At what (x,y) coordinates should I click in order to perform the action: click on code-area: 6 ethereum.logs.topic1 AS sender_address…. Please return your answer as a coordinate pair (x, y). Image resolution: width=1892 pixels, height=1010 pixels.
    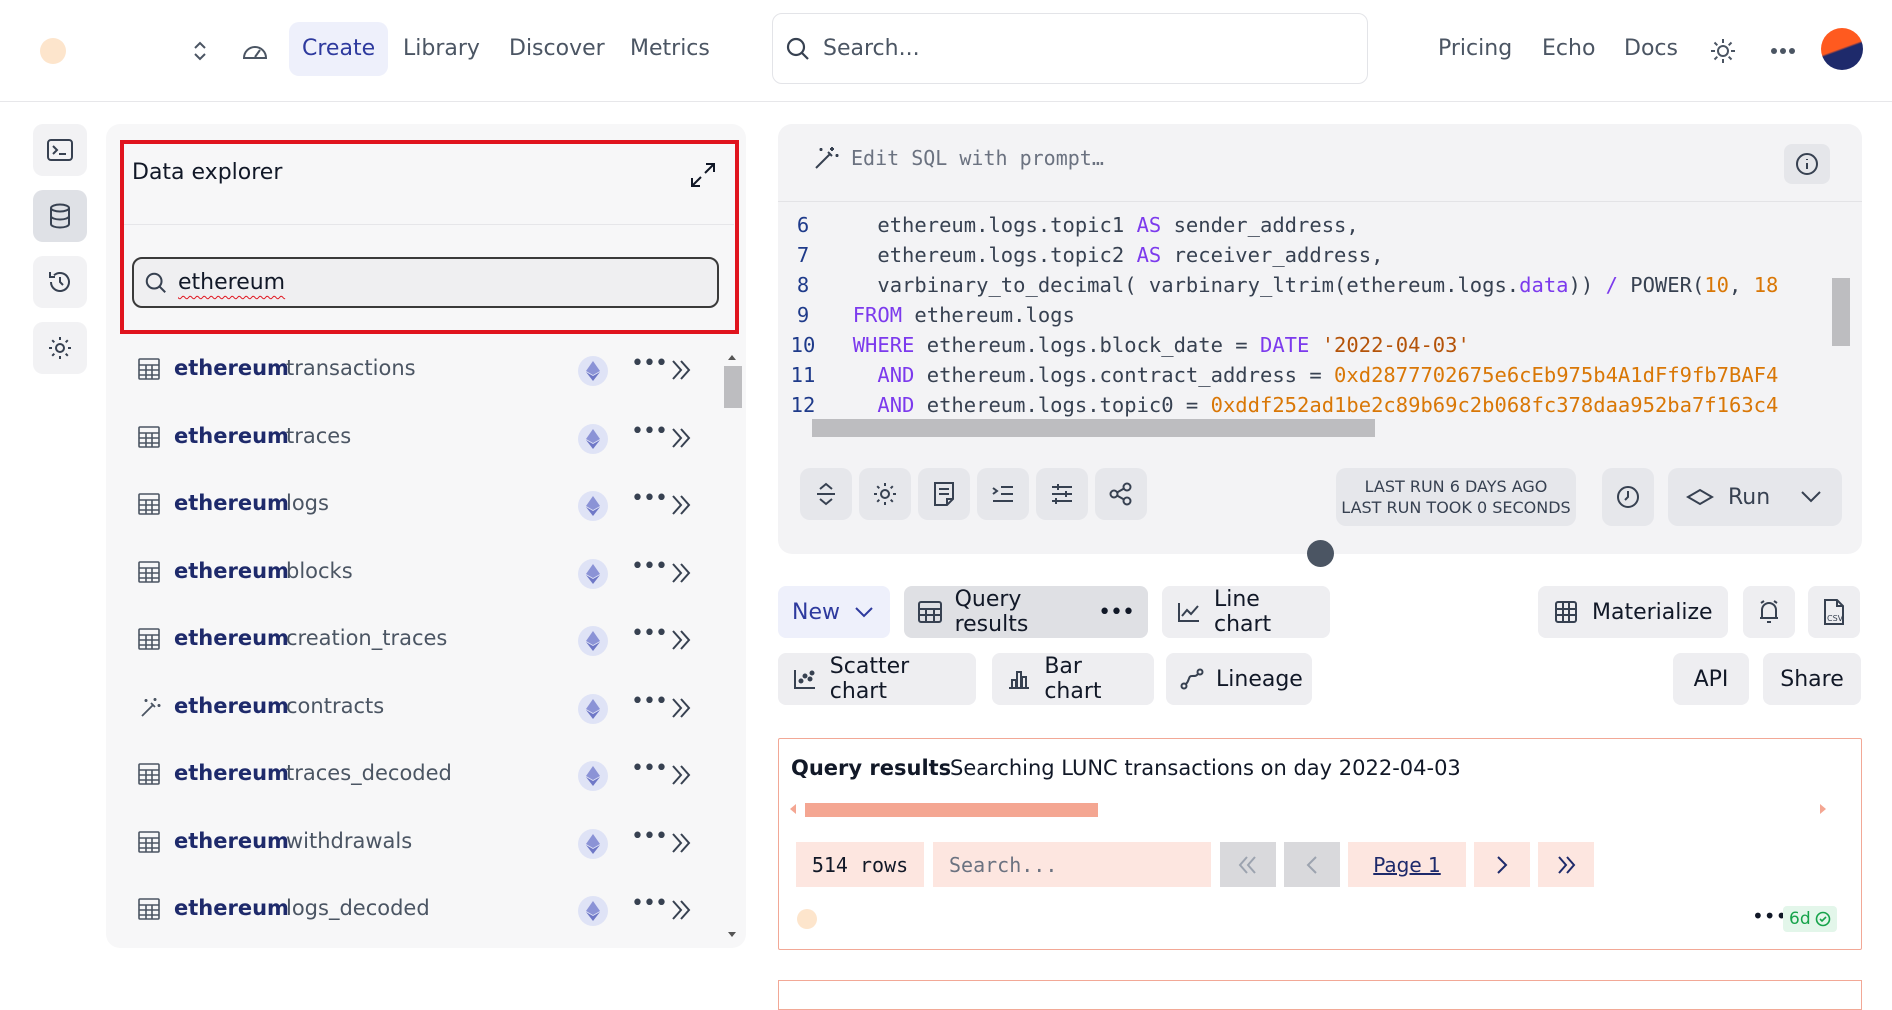
    Looking at the image, I should click on (1308, 315).